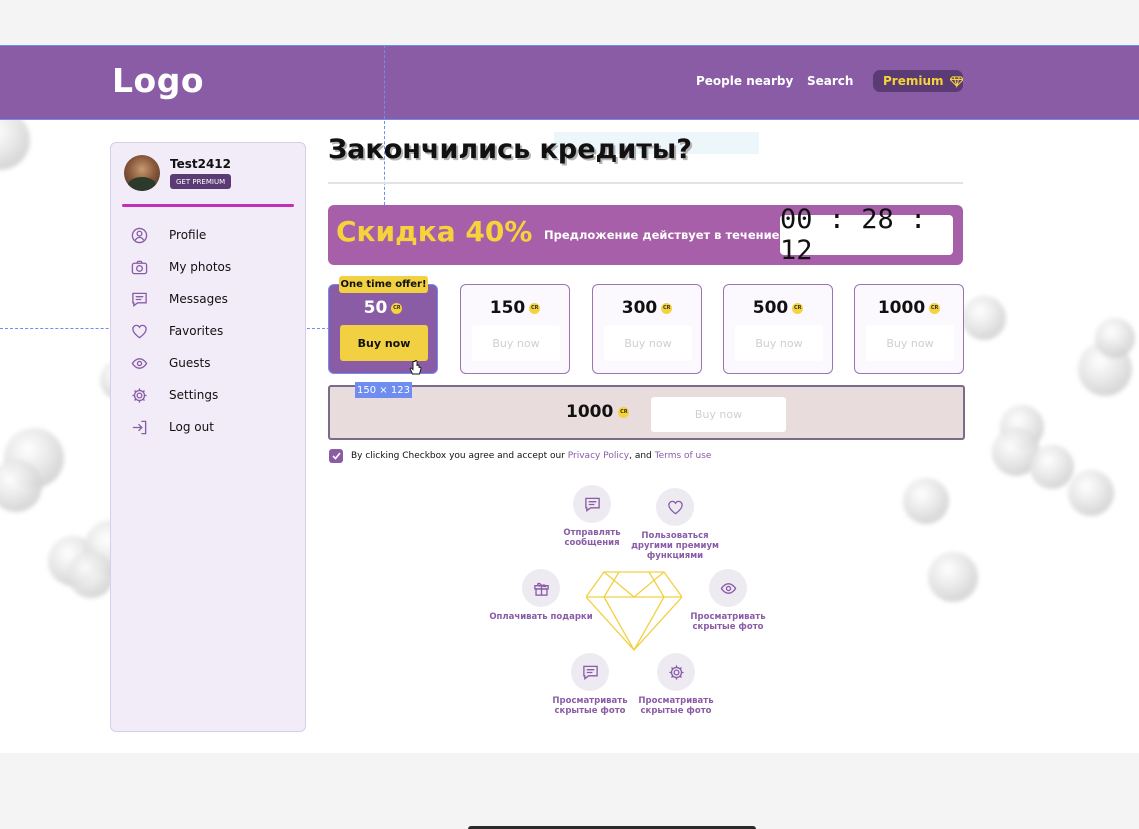  What do you see at coordinates (913, 81) in the screenshot?
I see `premium-label: Premium` at bounding box center [913, 81].